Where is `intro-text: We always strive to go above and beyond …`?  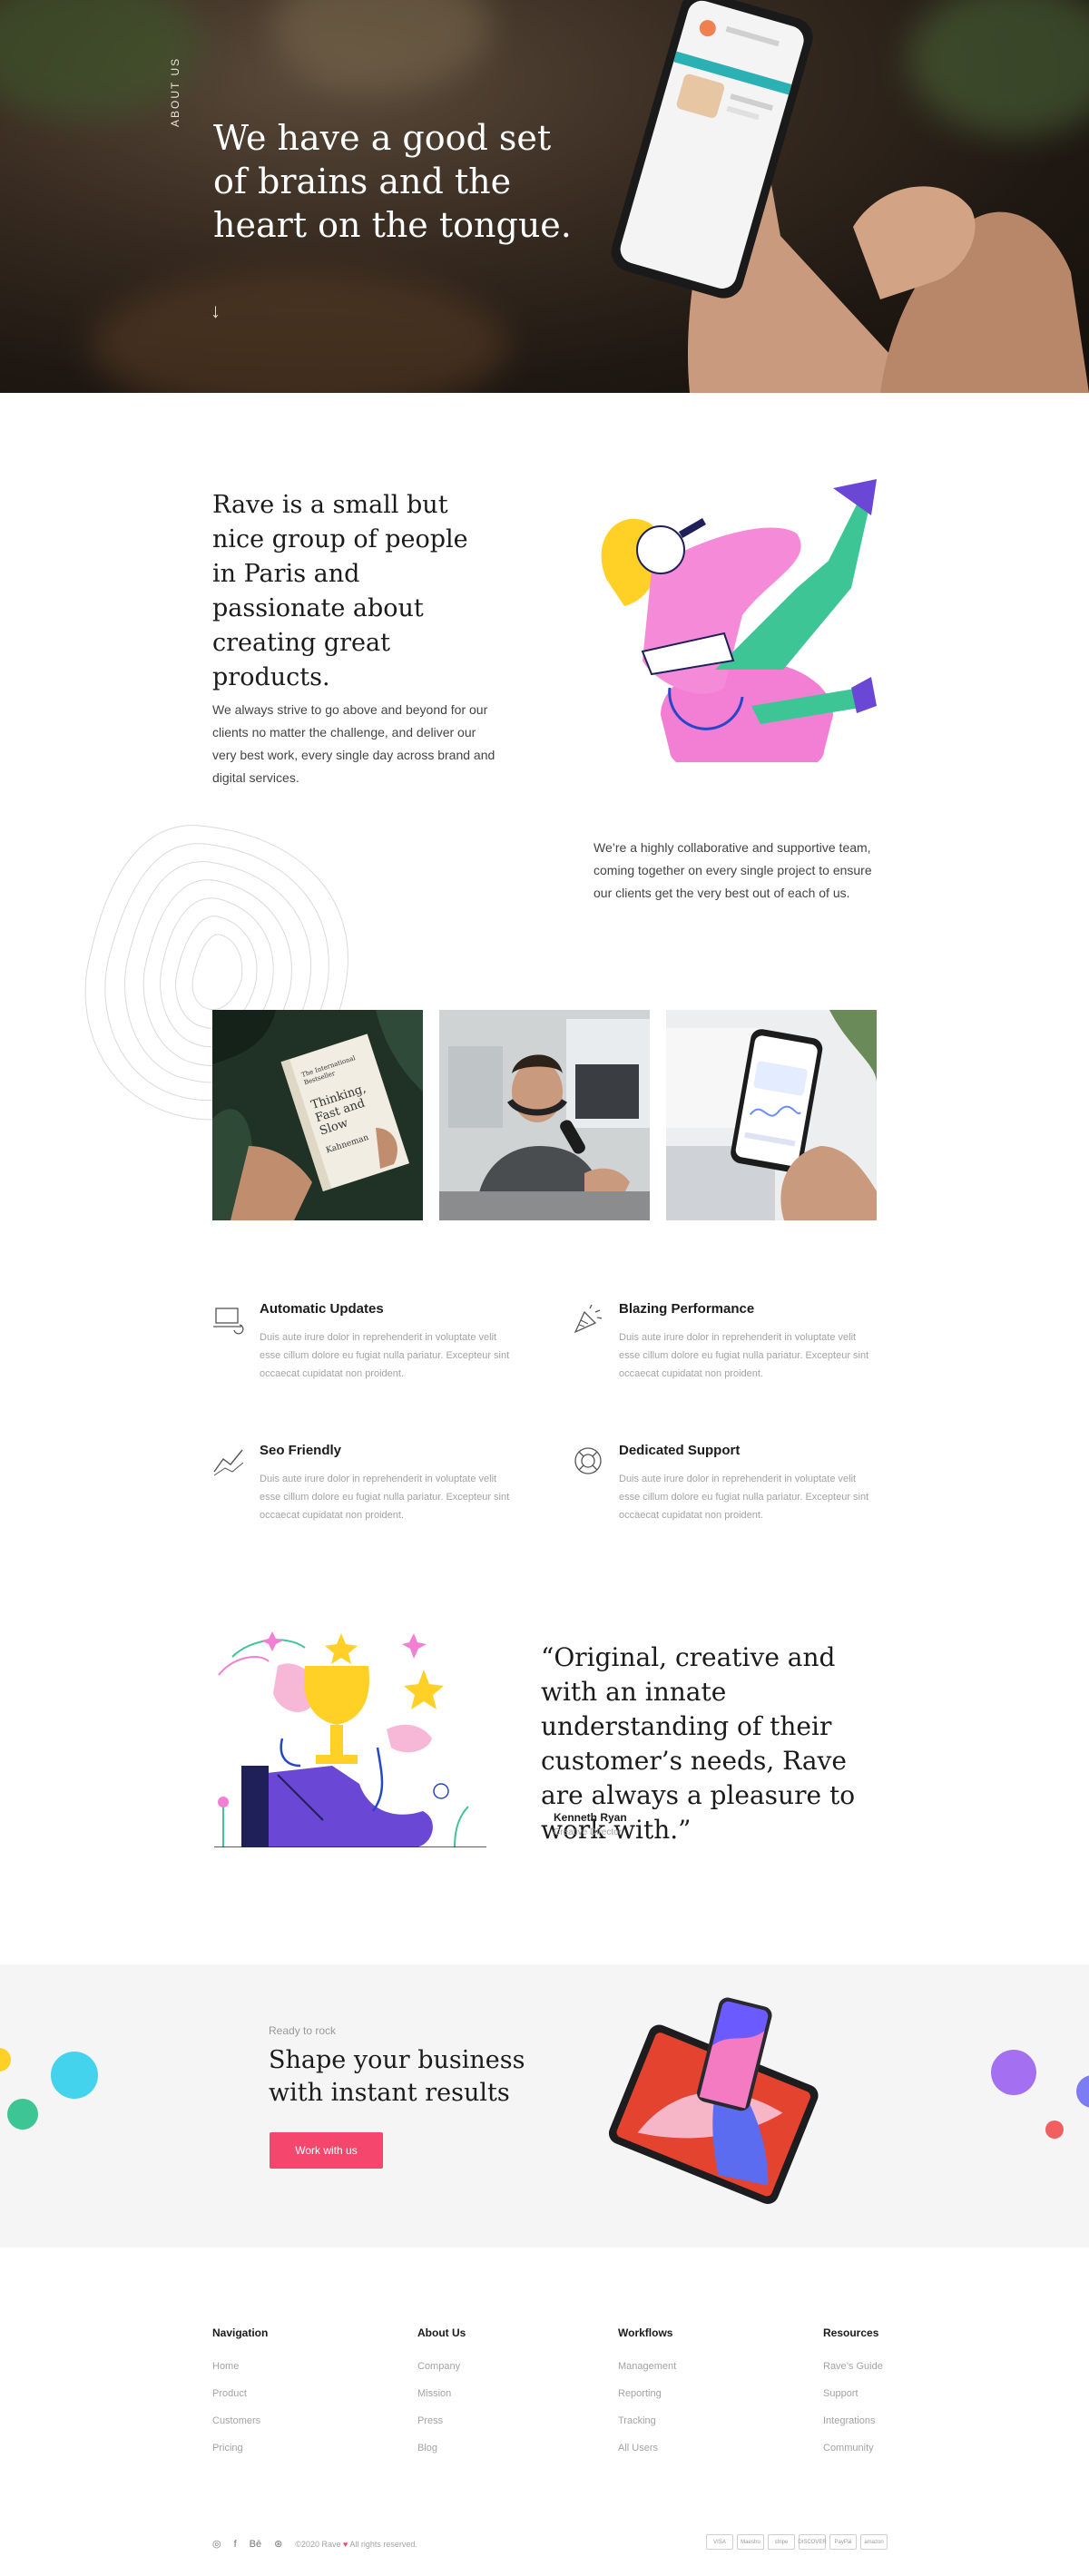 intro-text: We always strive to go above and beyond … is located at coordinates (353, 743).